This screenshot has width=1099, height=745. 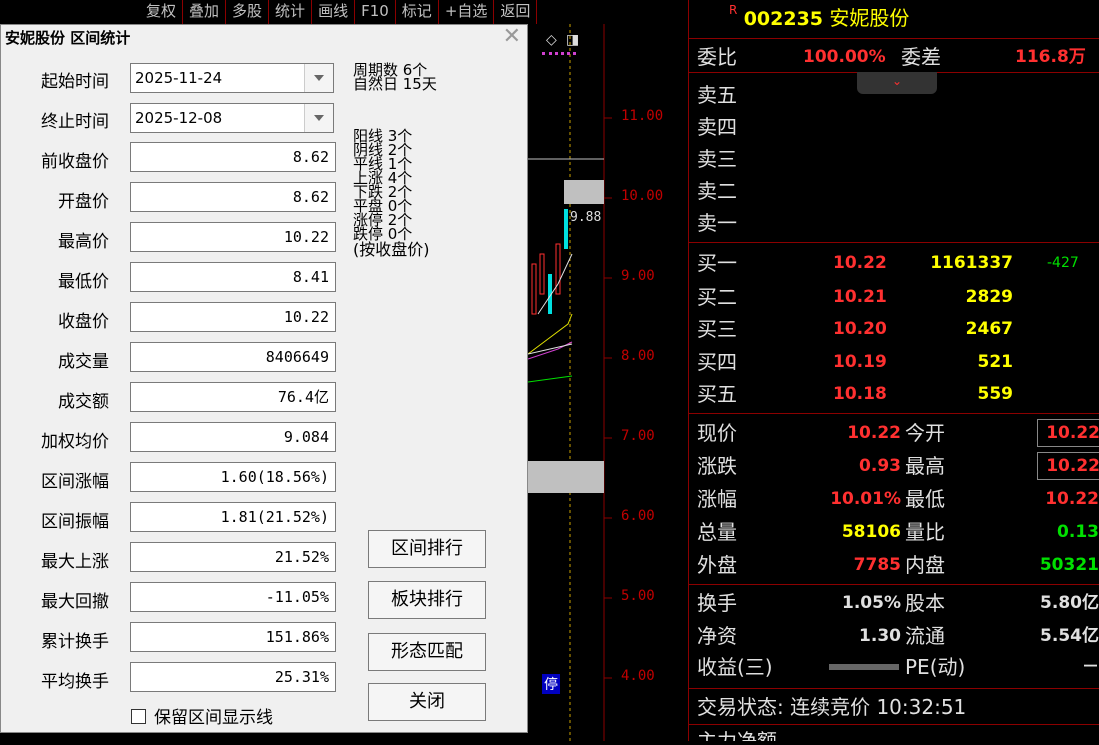 What do you see at coordinates (989, 329) in the screenshot?
I see `buy-volume: 2467` at bounding box center [989, 329].